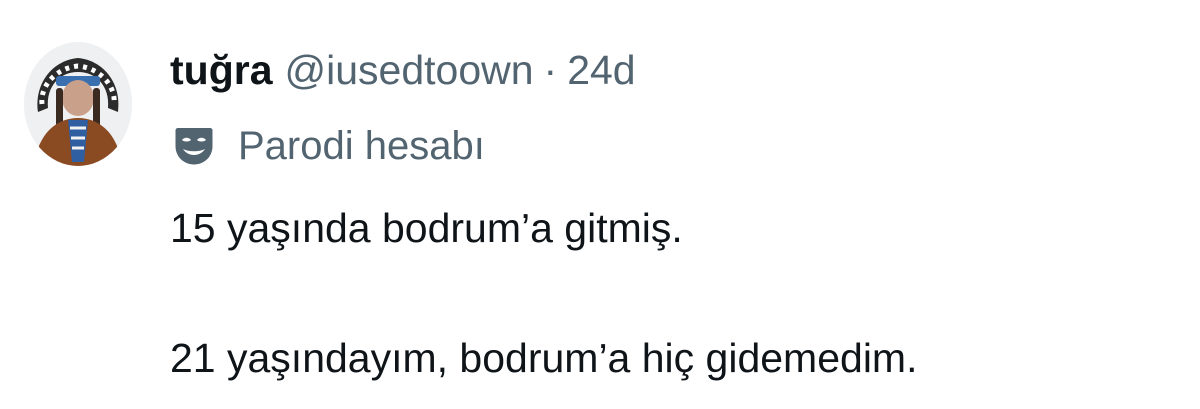 The width and height of the screenshot is (1200, 409). Describe the element at coordinates (601, 70) in the screenshot. I see `timestamp: 24d` at that location.